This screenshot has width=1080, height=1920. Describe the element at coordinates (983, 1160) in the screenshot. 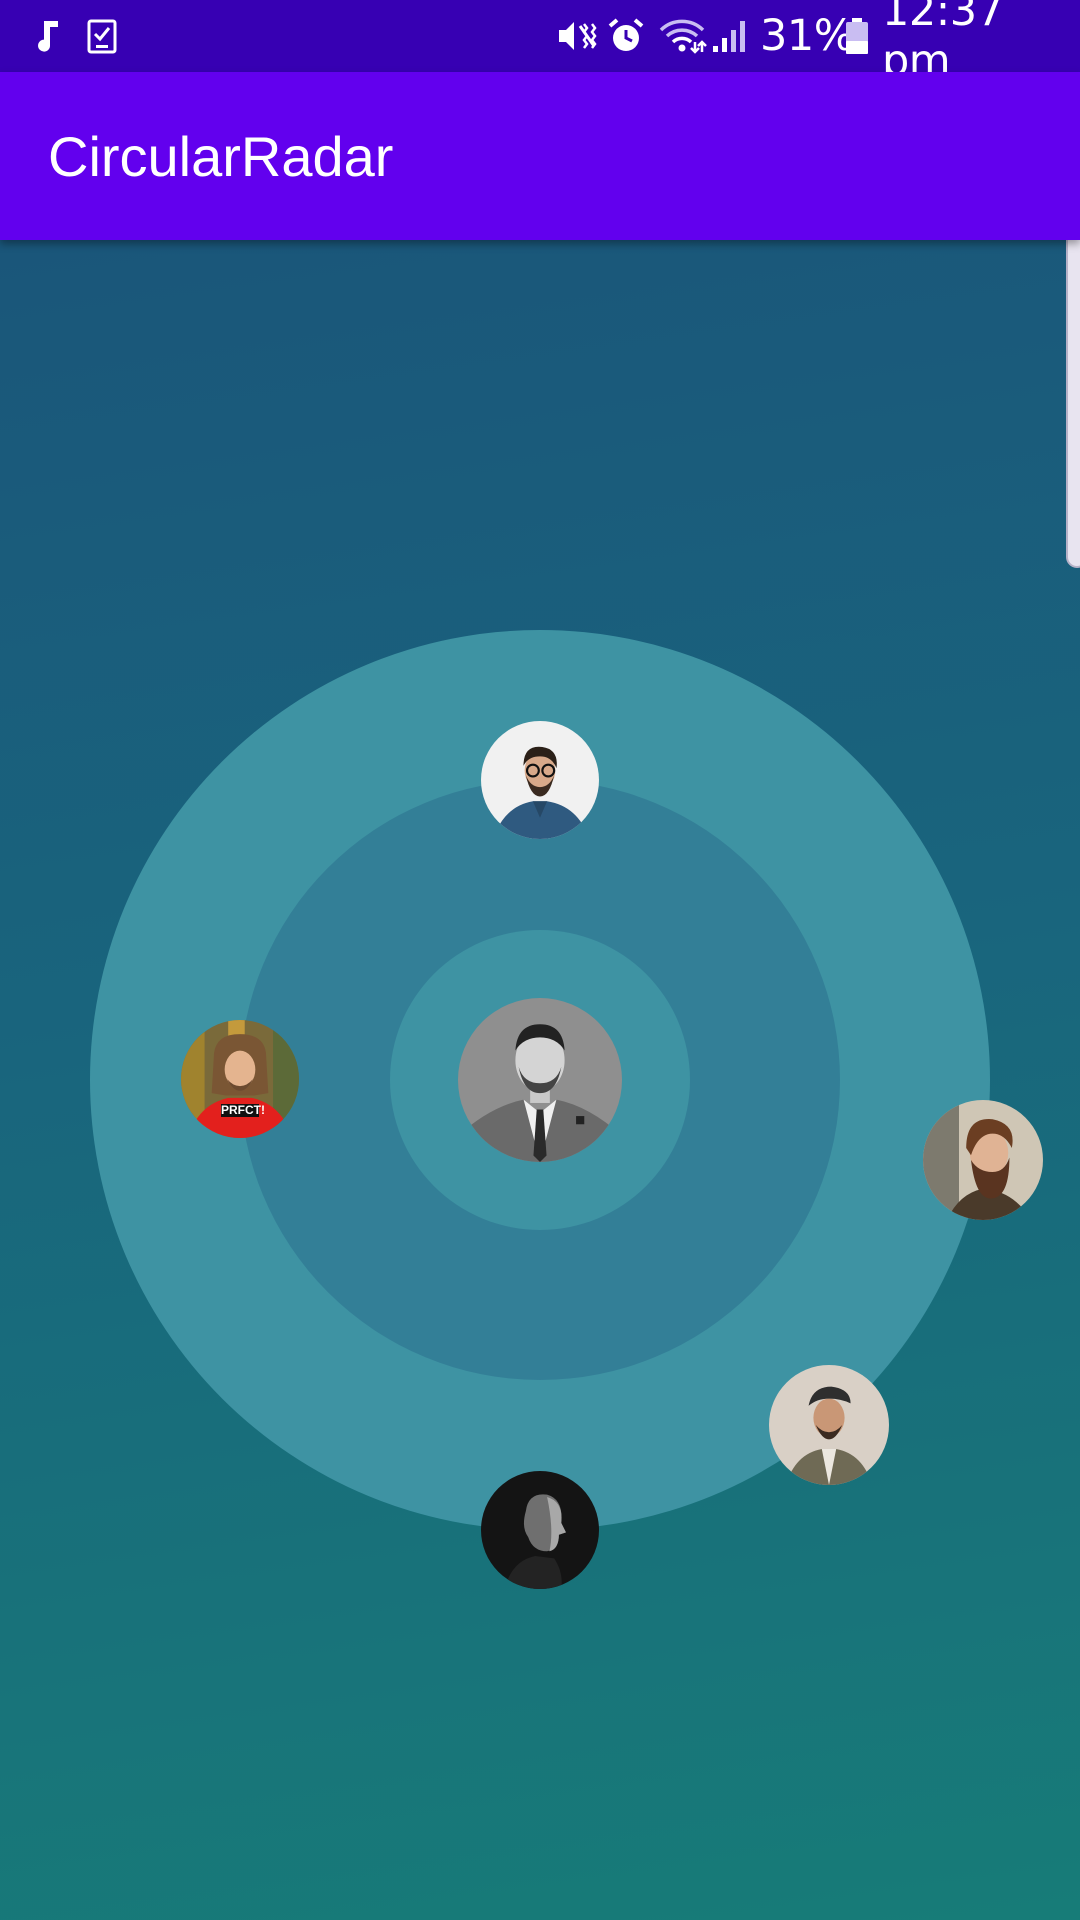

I see `avatar-bearded-man-right` at that location.